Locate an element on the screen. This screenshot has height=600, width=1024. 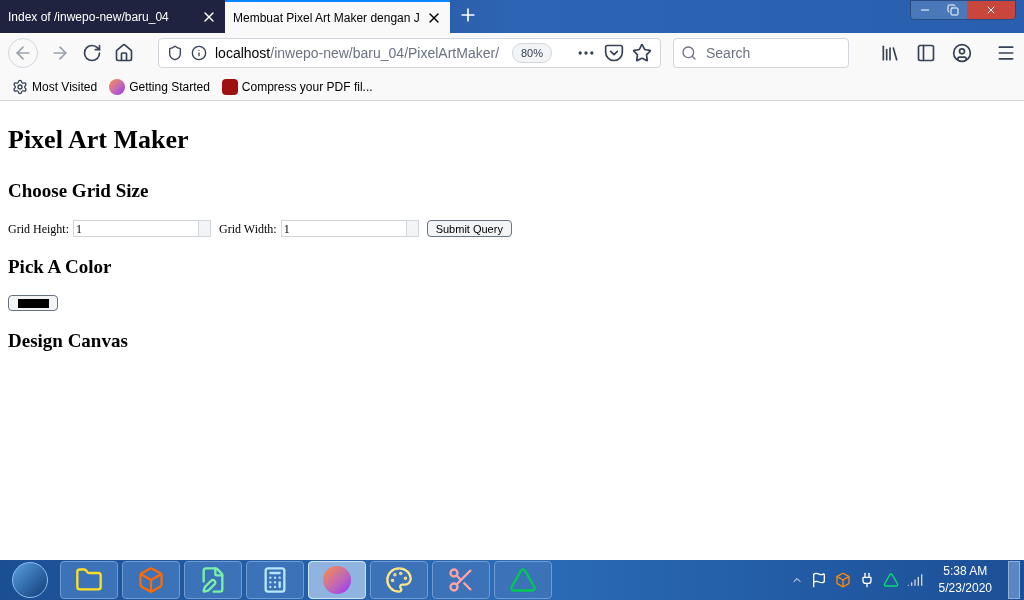
minimize-button is located at coordinates (925, 10).